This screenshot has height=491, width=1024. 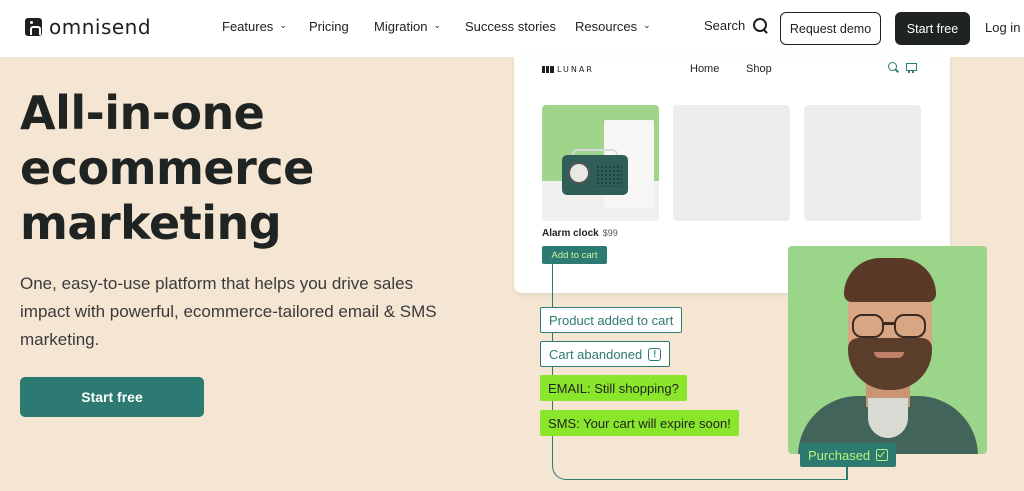 I want to click on omnisend-logo: omnisend, so click(x=88, y=27).